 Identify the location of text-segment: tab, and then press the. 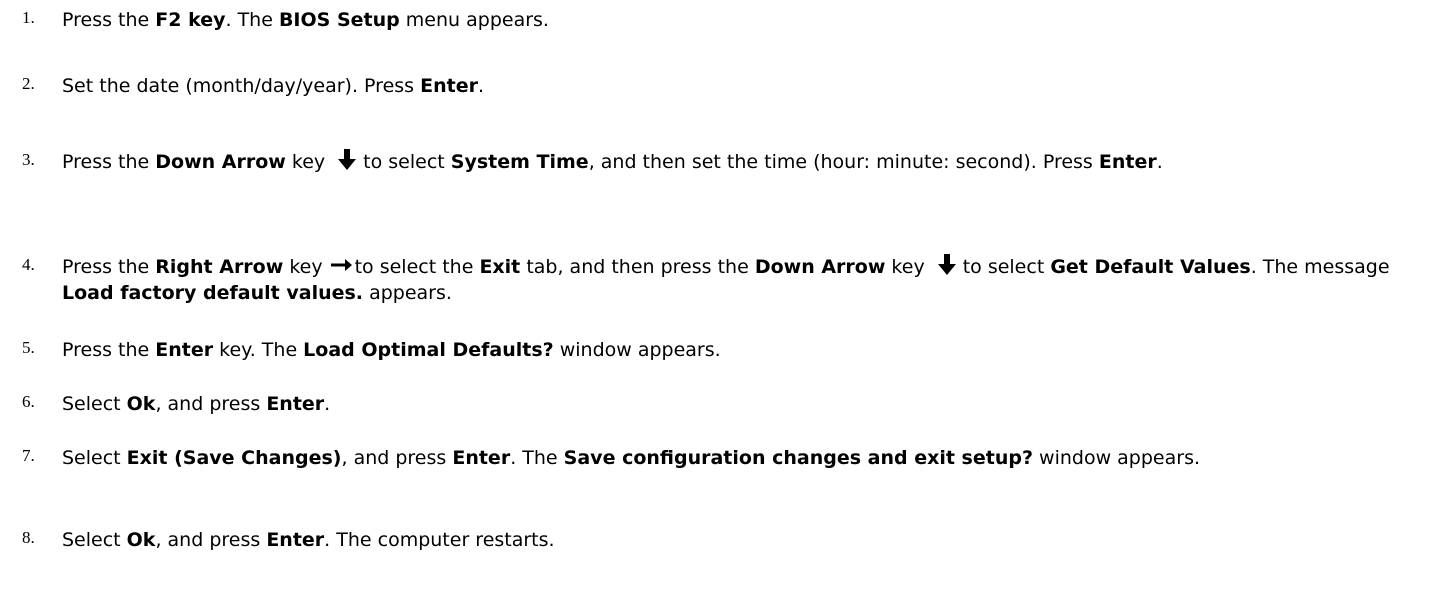
(637, 267).